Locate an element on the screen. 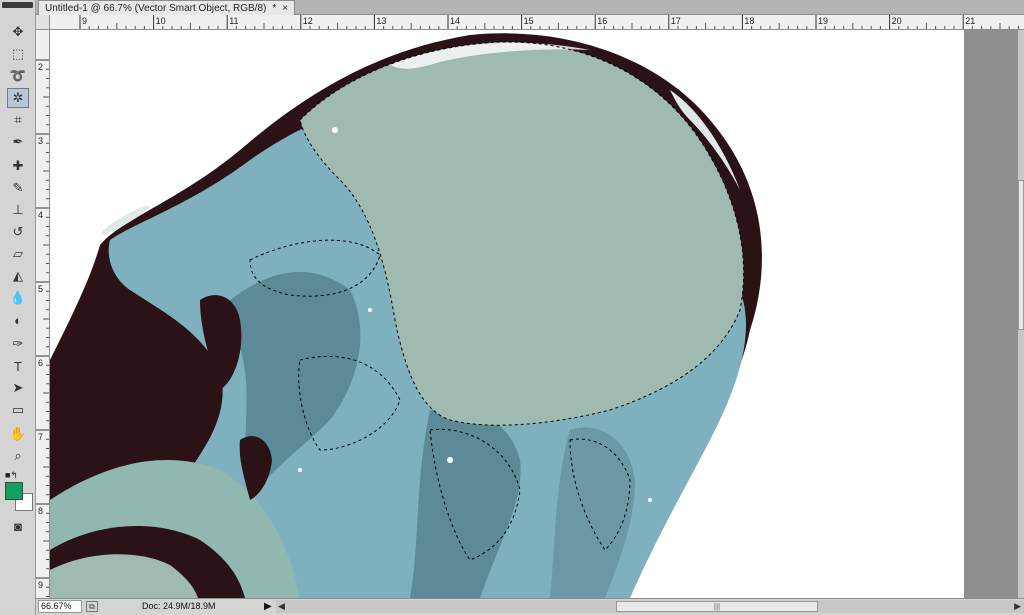 This screenshot has width=1024, height=615. color-swatches is located at coordinates (20, 498).